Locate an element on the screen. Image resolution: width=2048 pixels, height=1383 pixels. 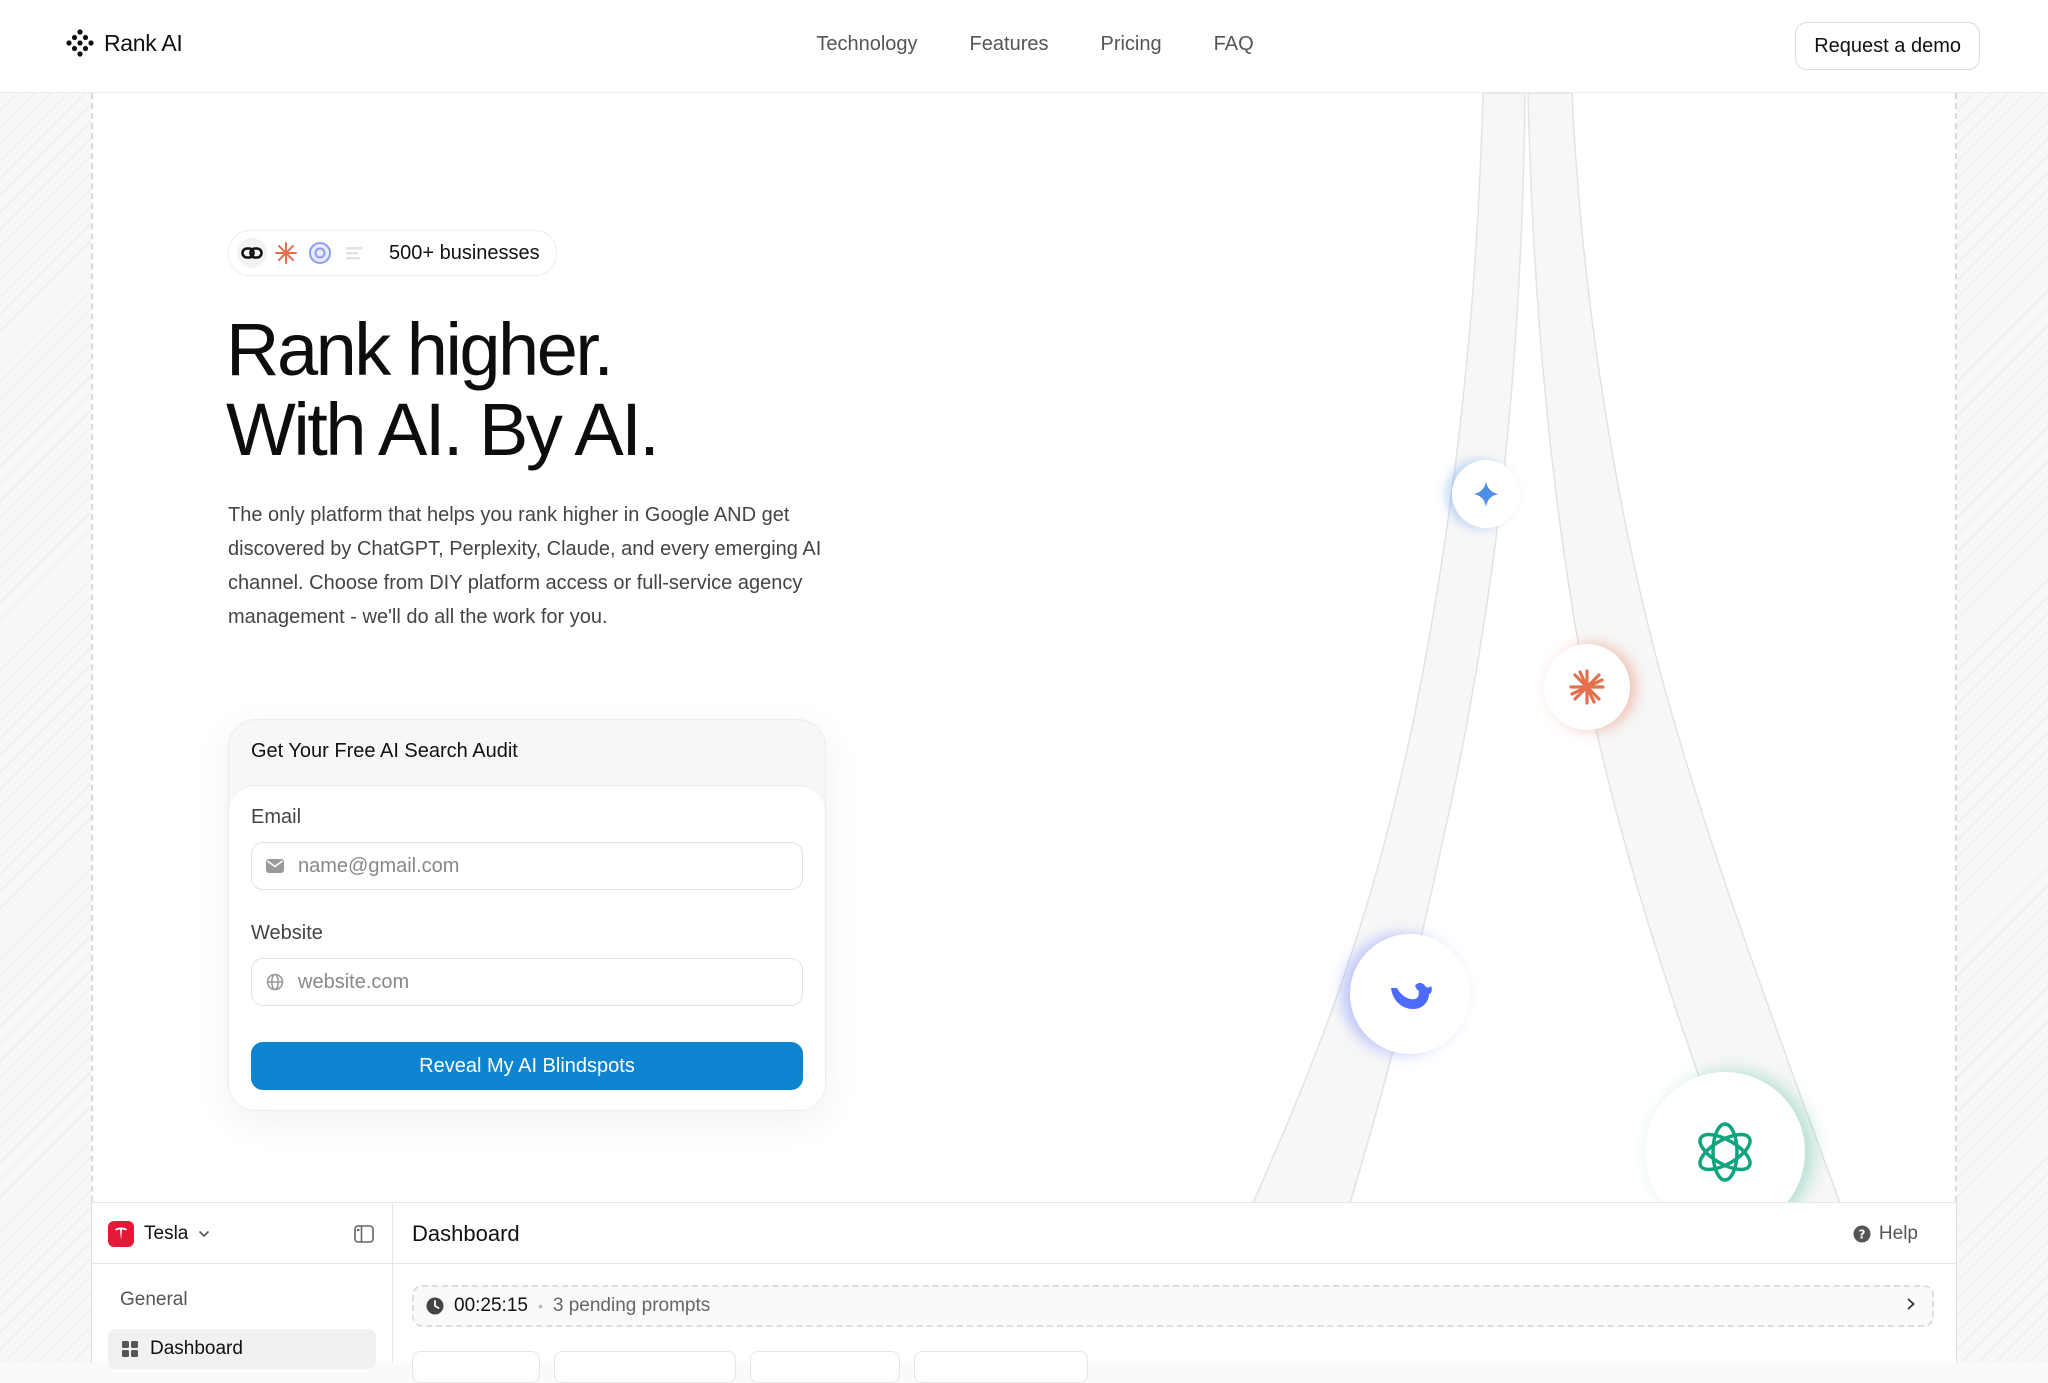
openai-icon is located at coordinates (1725, 1152).